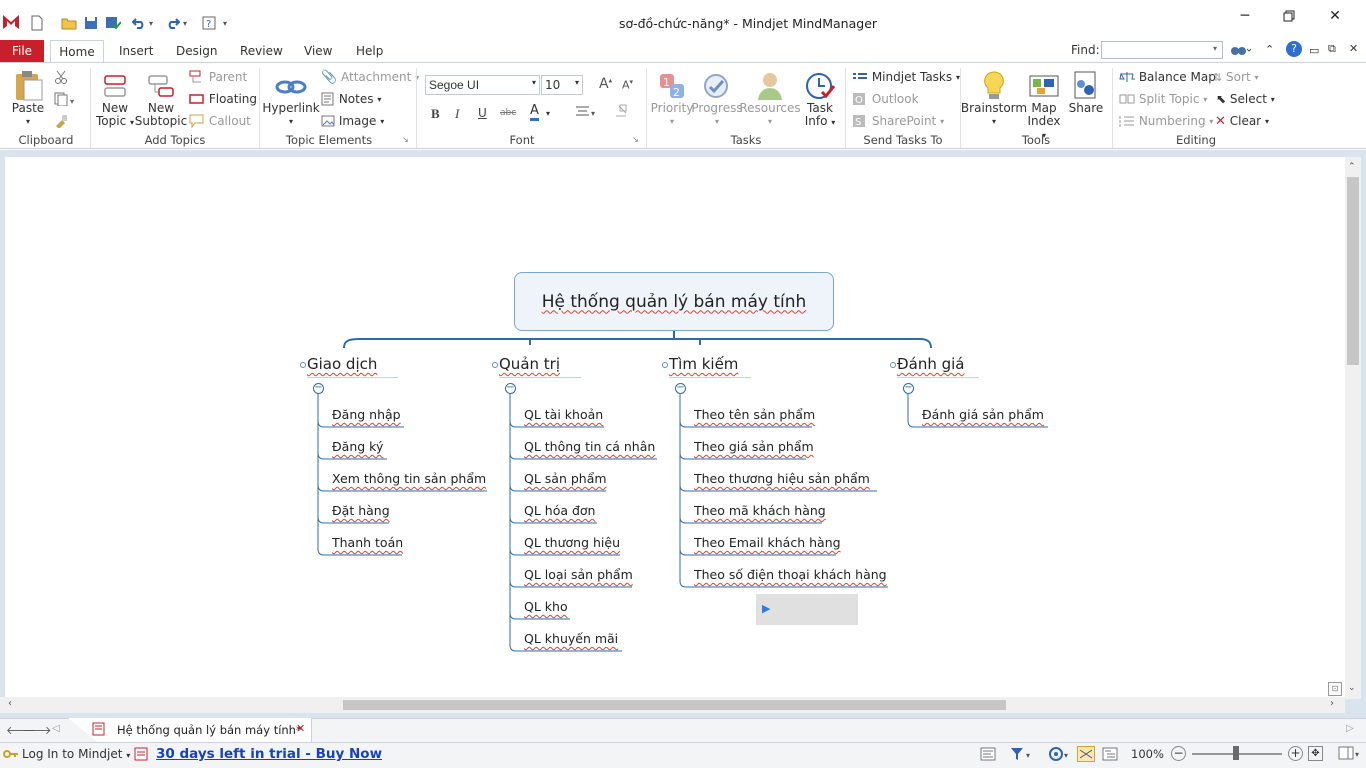 This screenshot has width=1366, height=768. I want to click on scroll-tabs-left-icon: ◁, so click(56, 728).